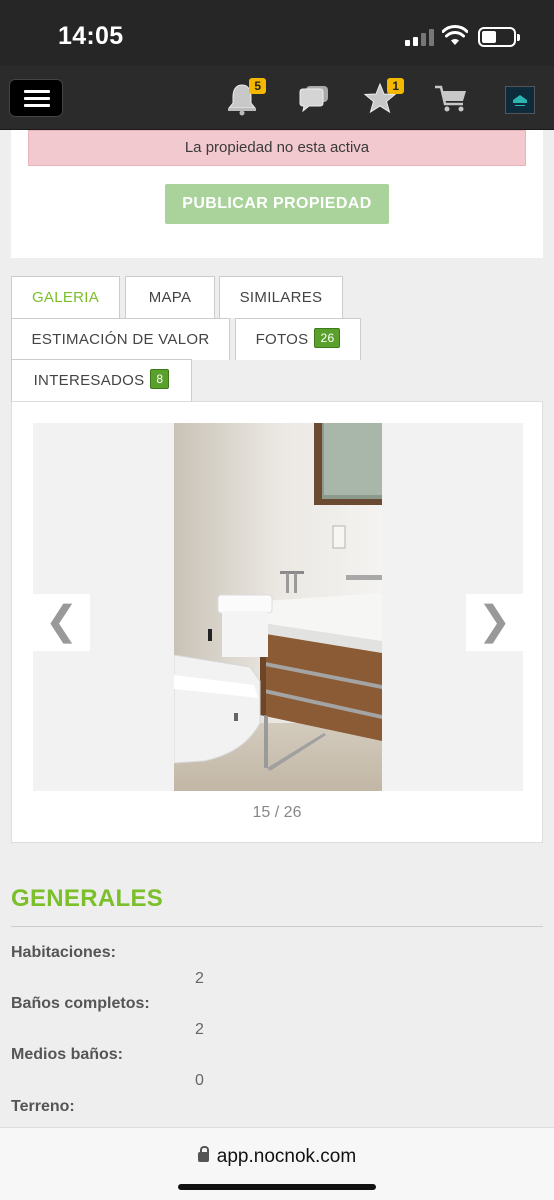 This screenshot has height=1200, width=554. I want to click on tab-fotos: FOTOS 26, so click(298, 339).